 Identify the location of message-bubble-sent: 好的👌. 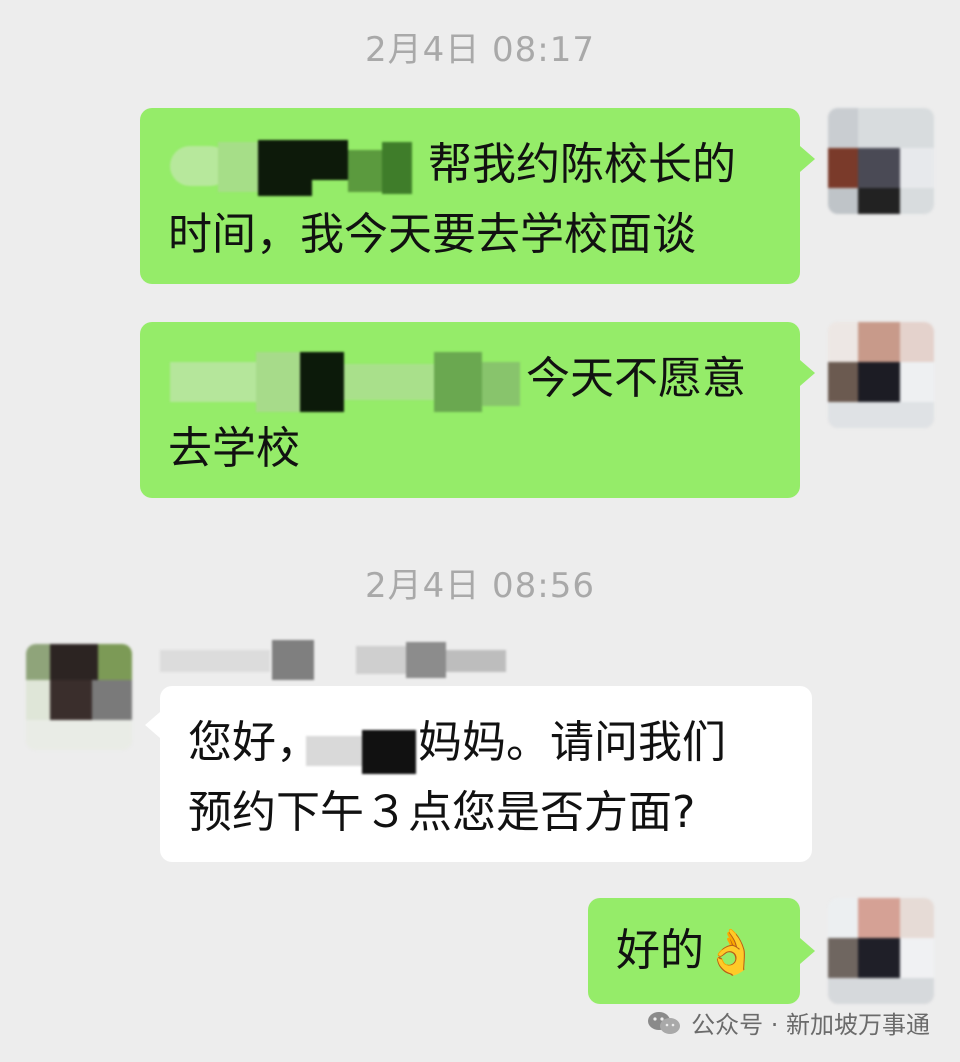
(694, 951).